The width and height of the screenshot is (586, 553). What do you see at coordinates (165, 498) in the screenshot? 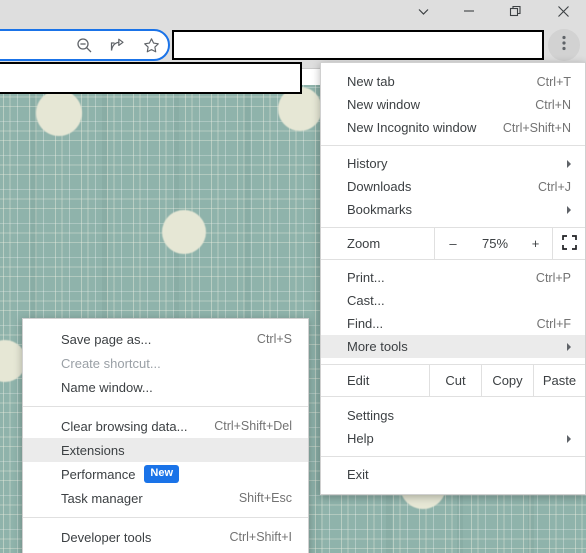
I see `submenu-item-task-manager: Task manager Shift+Esc` at bounding box center [165, 498].